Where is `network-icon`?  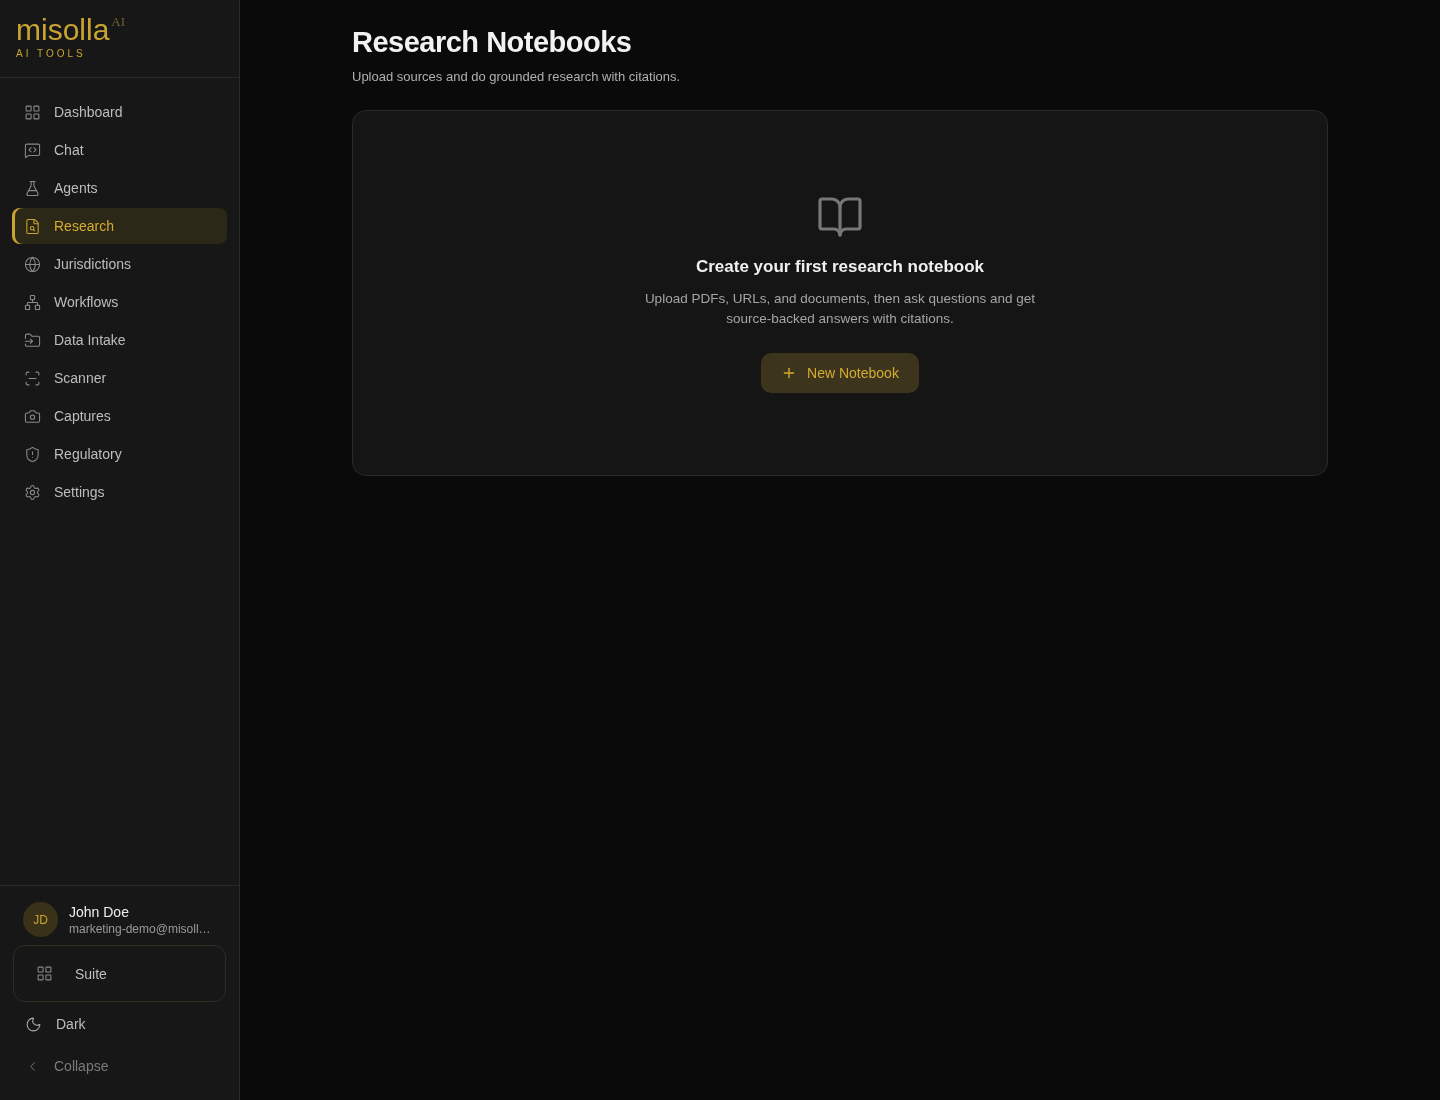
network-icon is located at coordinates (32, 302).